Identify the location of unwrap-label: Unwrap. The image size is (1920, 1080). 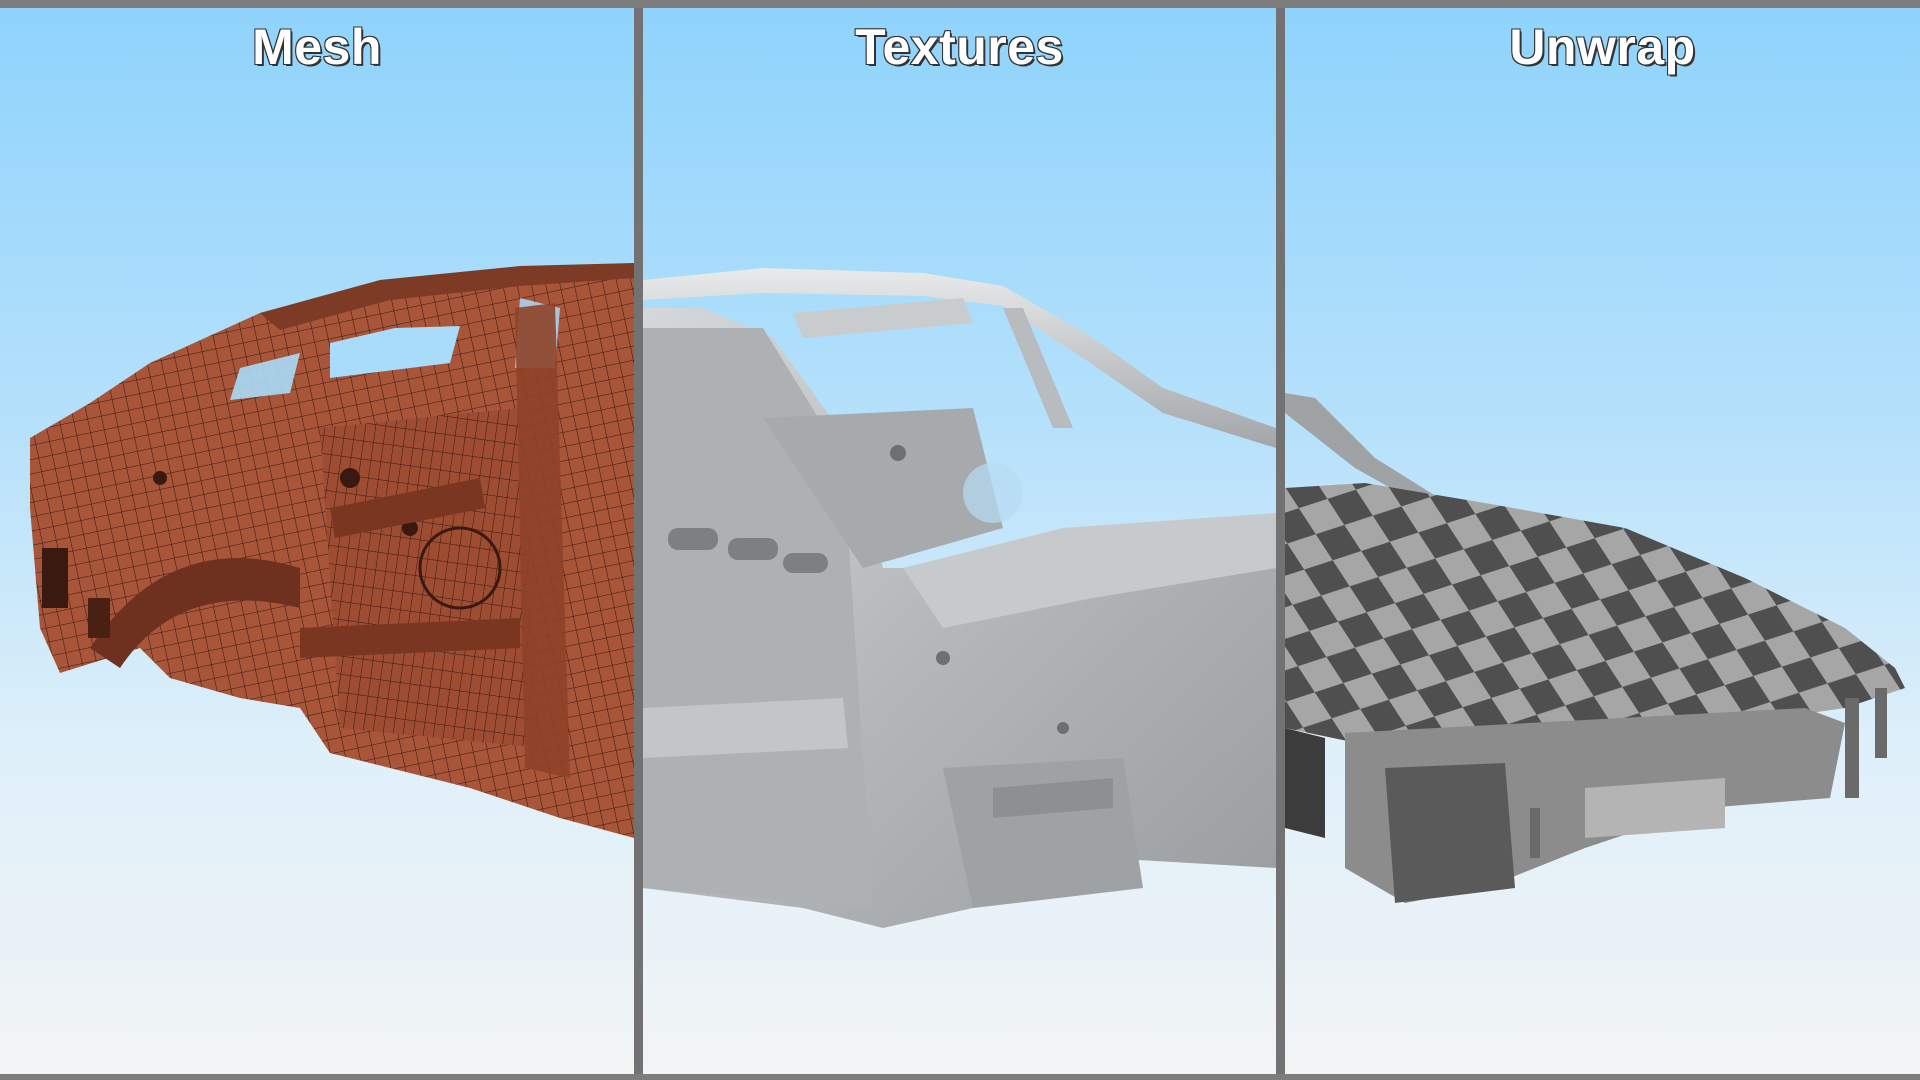
(1602, 47).